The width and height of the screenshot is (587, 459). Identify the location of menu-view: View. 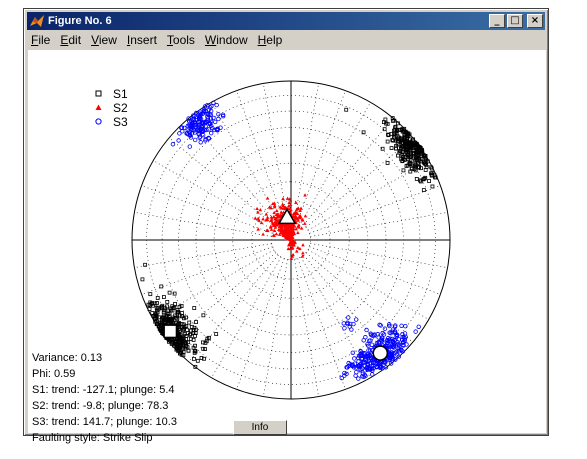
(105, 40).